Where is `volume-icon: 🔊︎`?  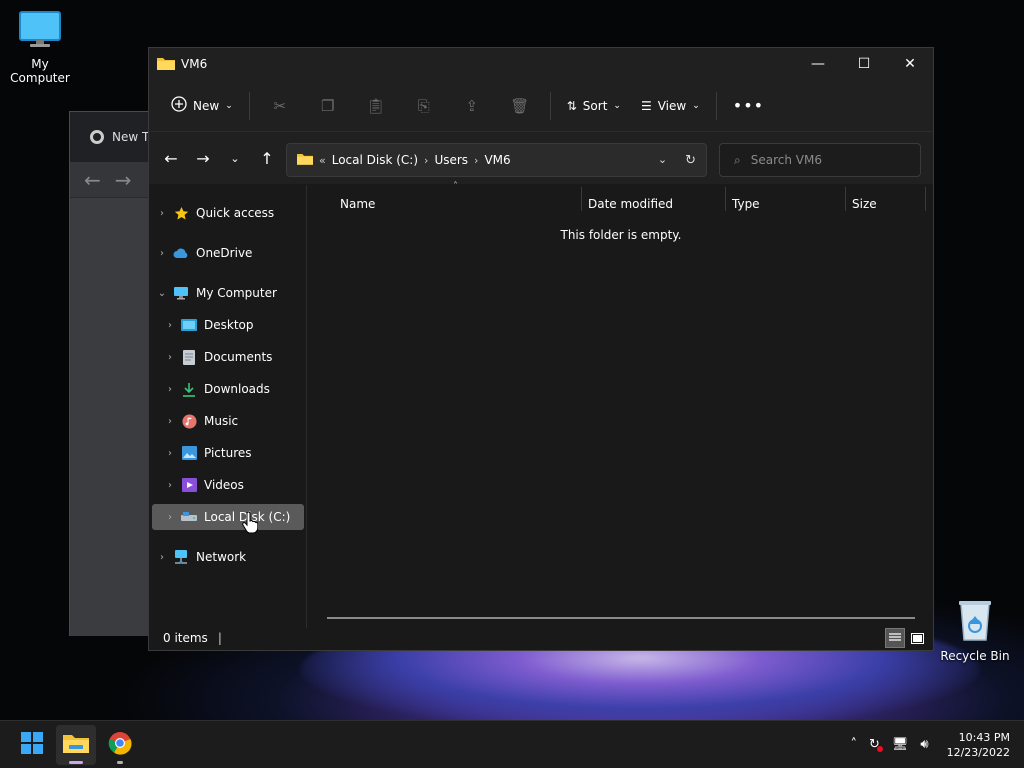 volume-icon: 🔊︎ is located at coordinates (924, 744).